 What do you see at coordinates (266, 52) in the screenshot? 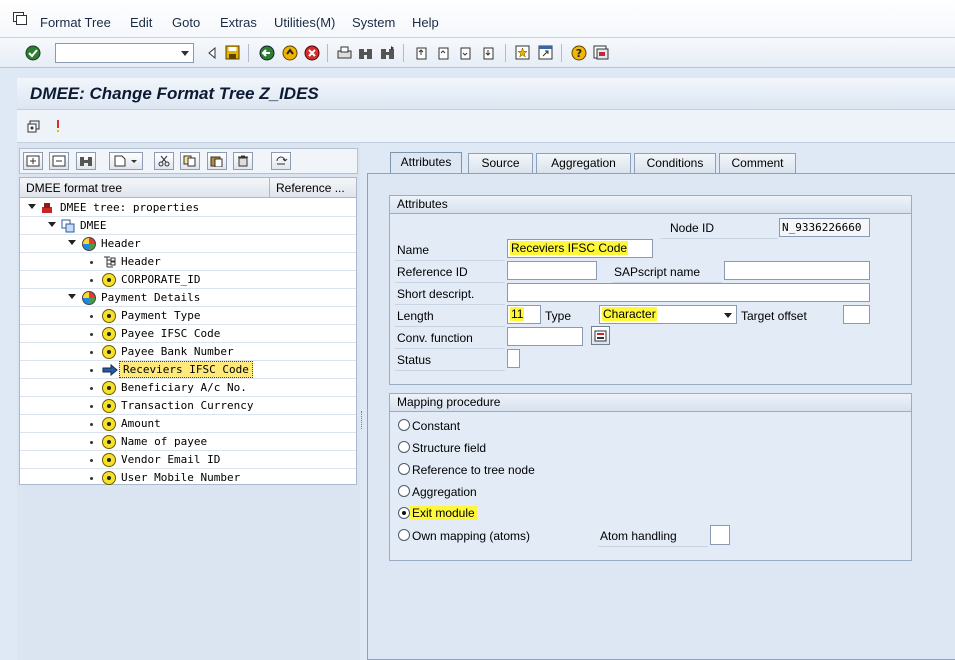
I see `back-icon` at bounding box center [266, 52].